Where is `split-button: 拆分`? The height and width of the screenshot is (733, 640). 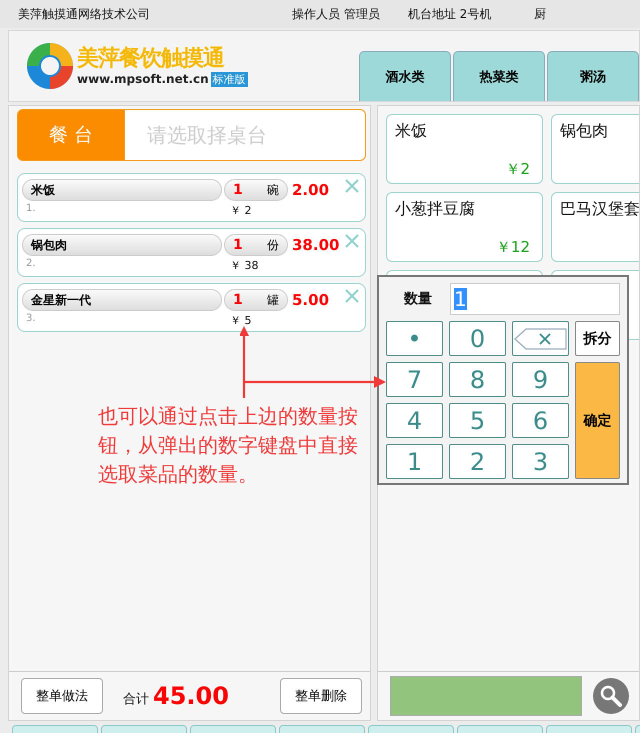
split-button: 拆分 is located at coordinates (597, 338).